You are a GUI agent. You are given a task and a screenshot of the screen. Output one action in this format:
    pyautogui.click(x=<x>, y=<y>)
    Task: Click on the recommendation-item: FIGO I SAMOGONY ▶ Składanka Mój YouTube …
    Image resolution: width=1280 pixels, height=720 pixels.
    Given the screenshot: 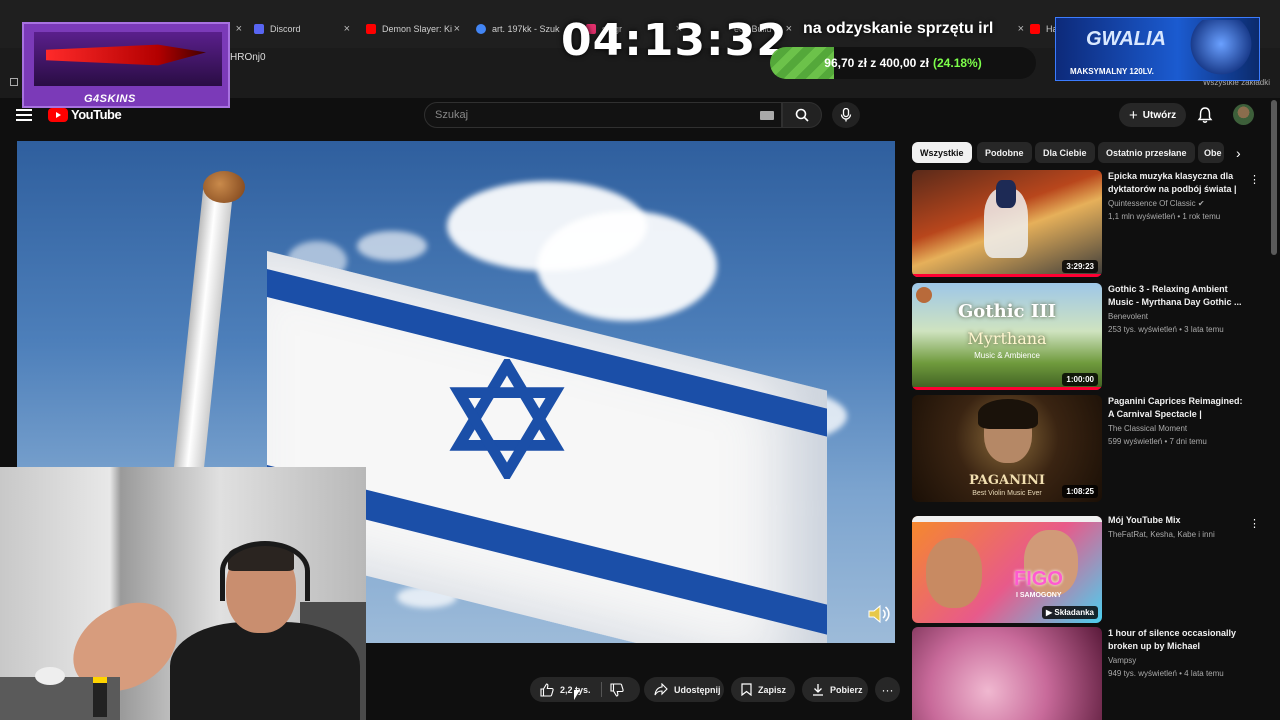 What is the action you would take?
    pyautogui.click(x=1087, y=568)
    